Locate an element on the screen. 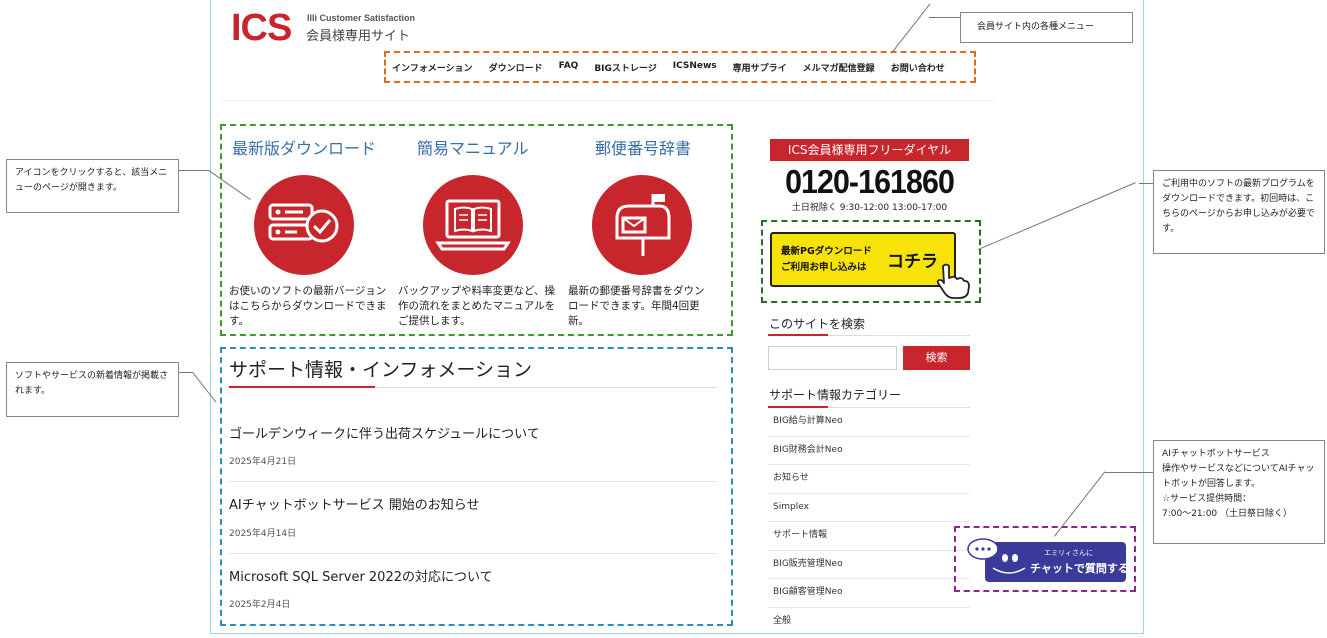 The image size is (1327, 638). category-item: BIG顧客管理Neo is located at coordinates (869, 593).